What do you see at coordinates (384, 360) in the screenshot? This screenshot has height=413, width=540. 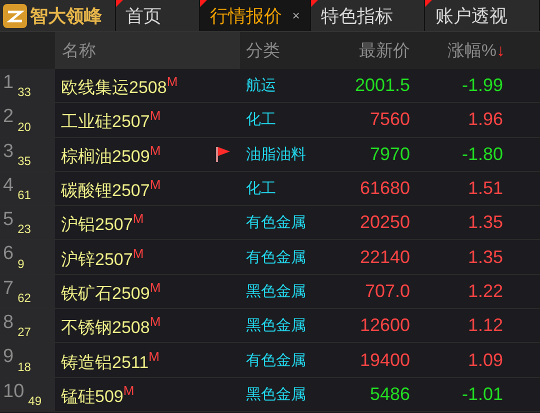 I see `price-cell-text: 19400` at bounding box center [384, 360].